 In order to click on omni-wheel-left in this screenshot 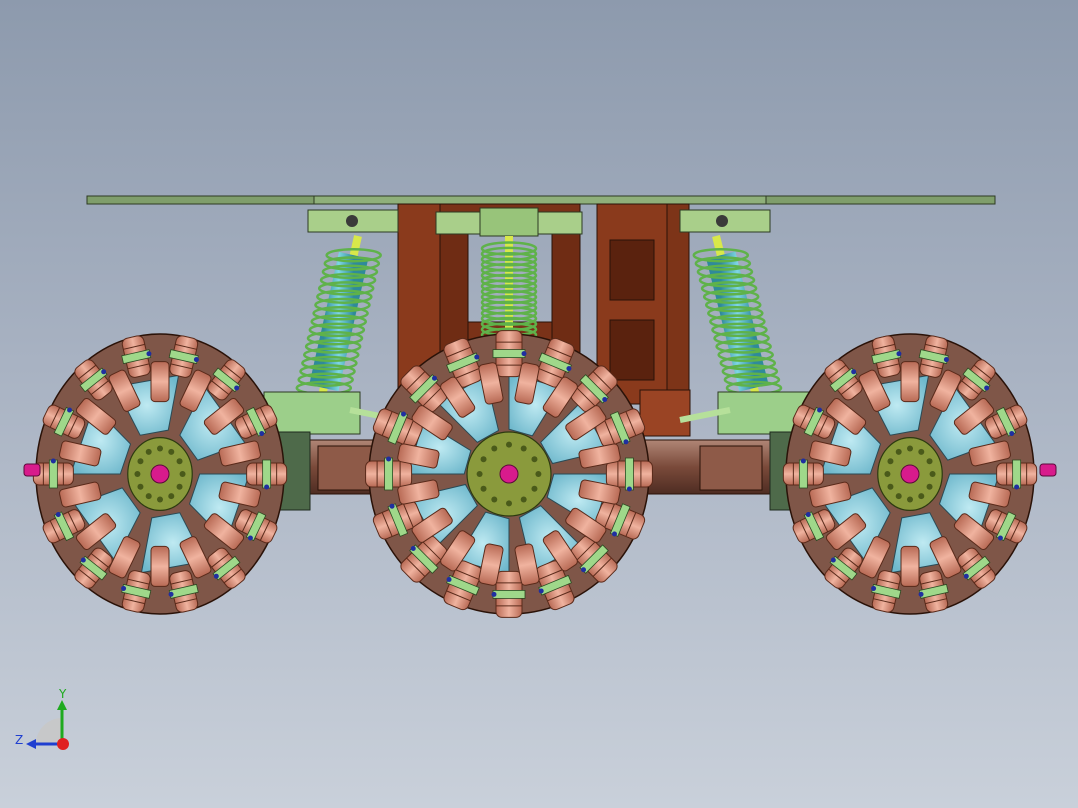, I will do `click(160, 474)`.